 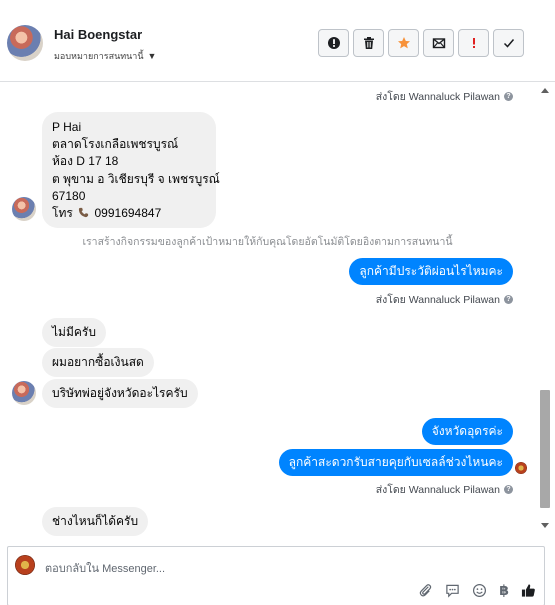 I want to click on mark-important-button, so click(x=473, y=43).